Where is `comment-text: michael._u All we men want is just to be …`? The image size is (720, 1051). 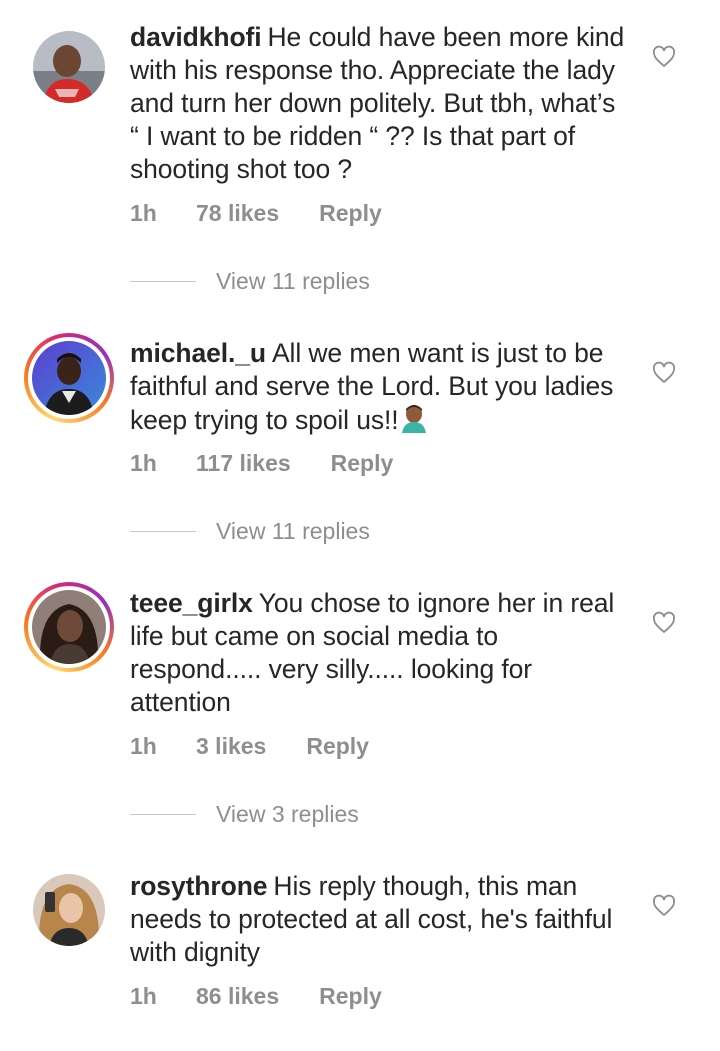
comment-text: michael._u All we men want is just to be … is located at coordinates (380, 387).